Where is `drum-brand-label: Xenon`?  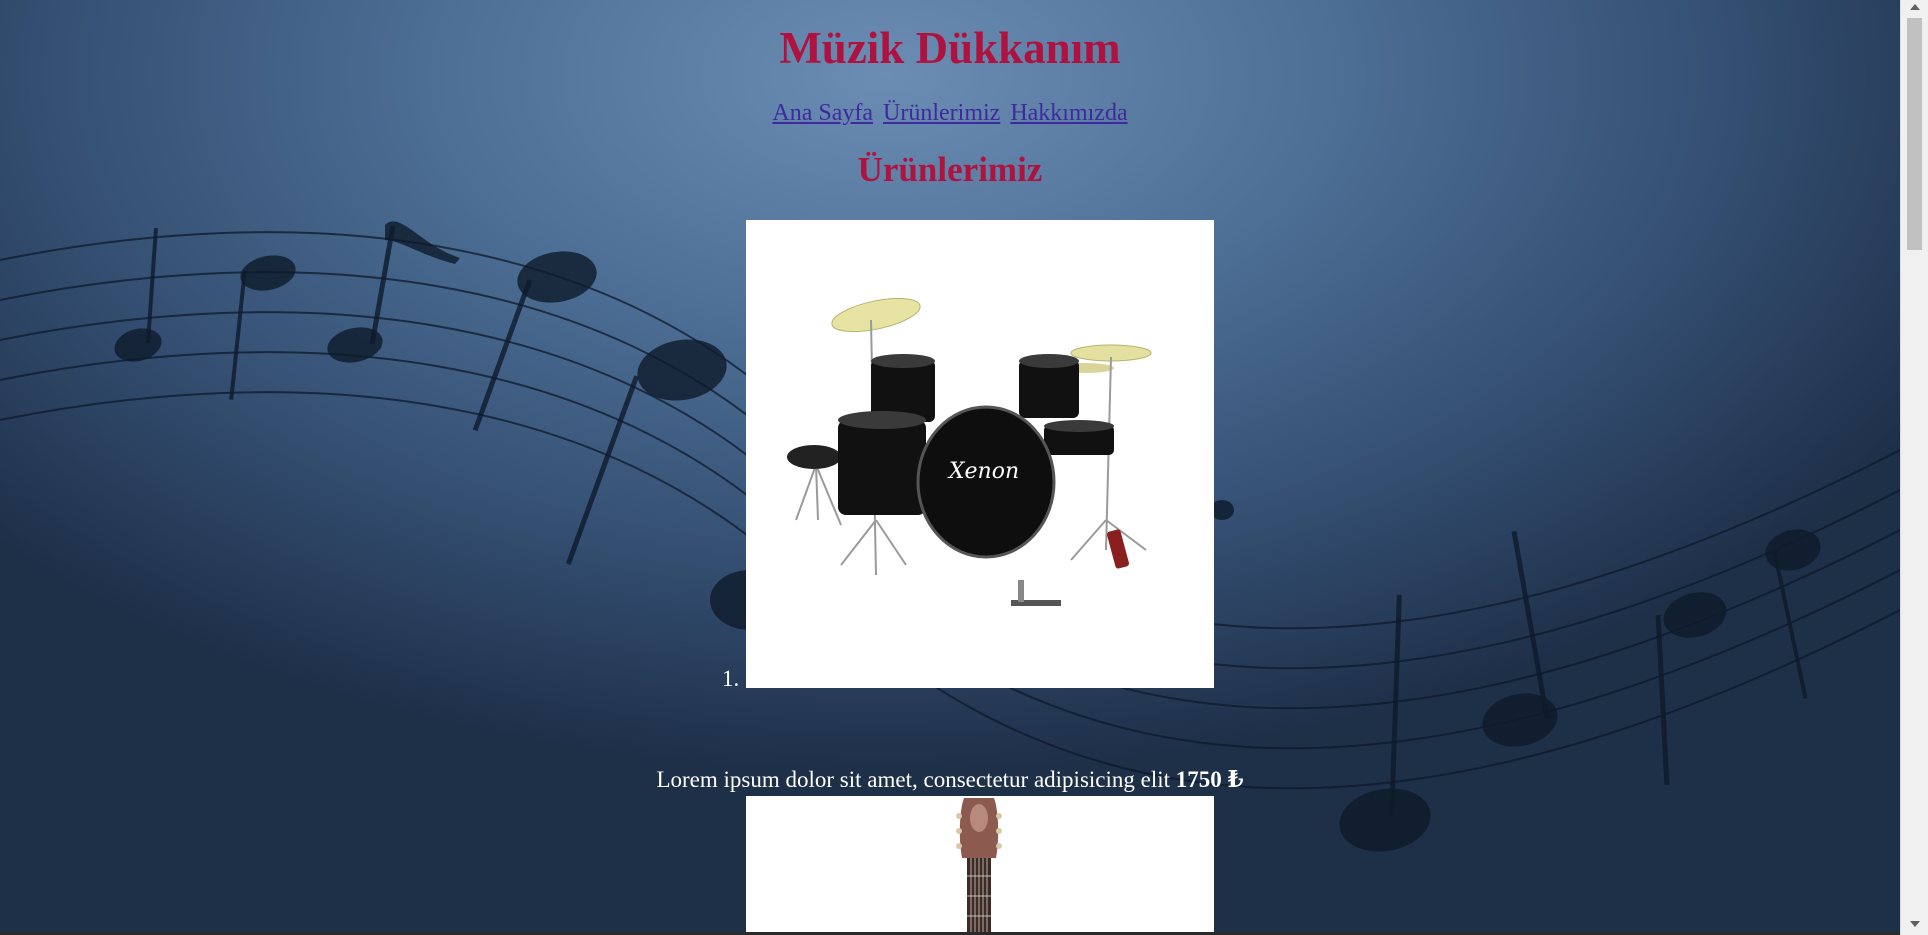
drum-brand-label: Xenon is located at coordinates (983, 471).